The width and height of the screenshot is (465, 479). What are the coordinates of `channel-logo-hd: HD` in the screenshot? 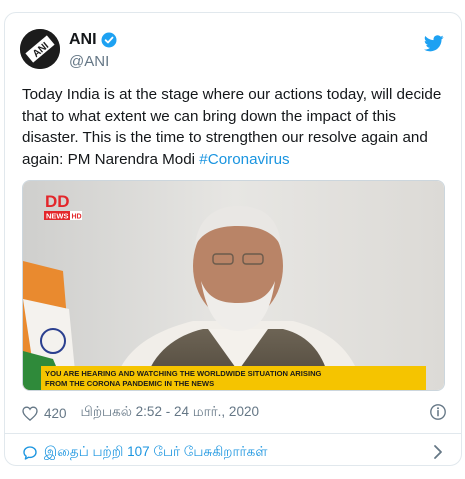 It's located at (77, 217).